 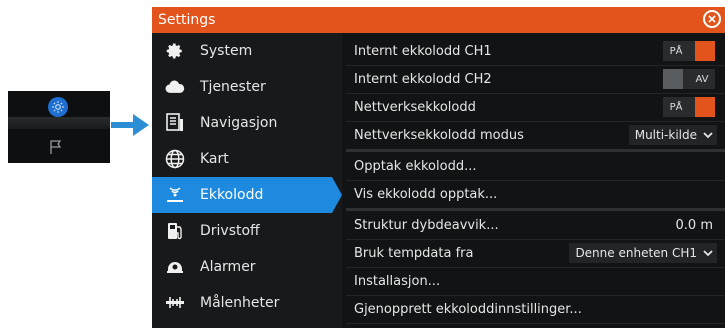 I want to click on sidebar-item-label: Ekkolodd, so click(x=232, y=195).